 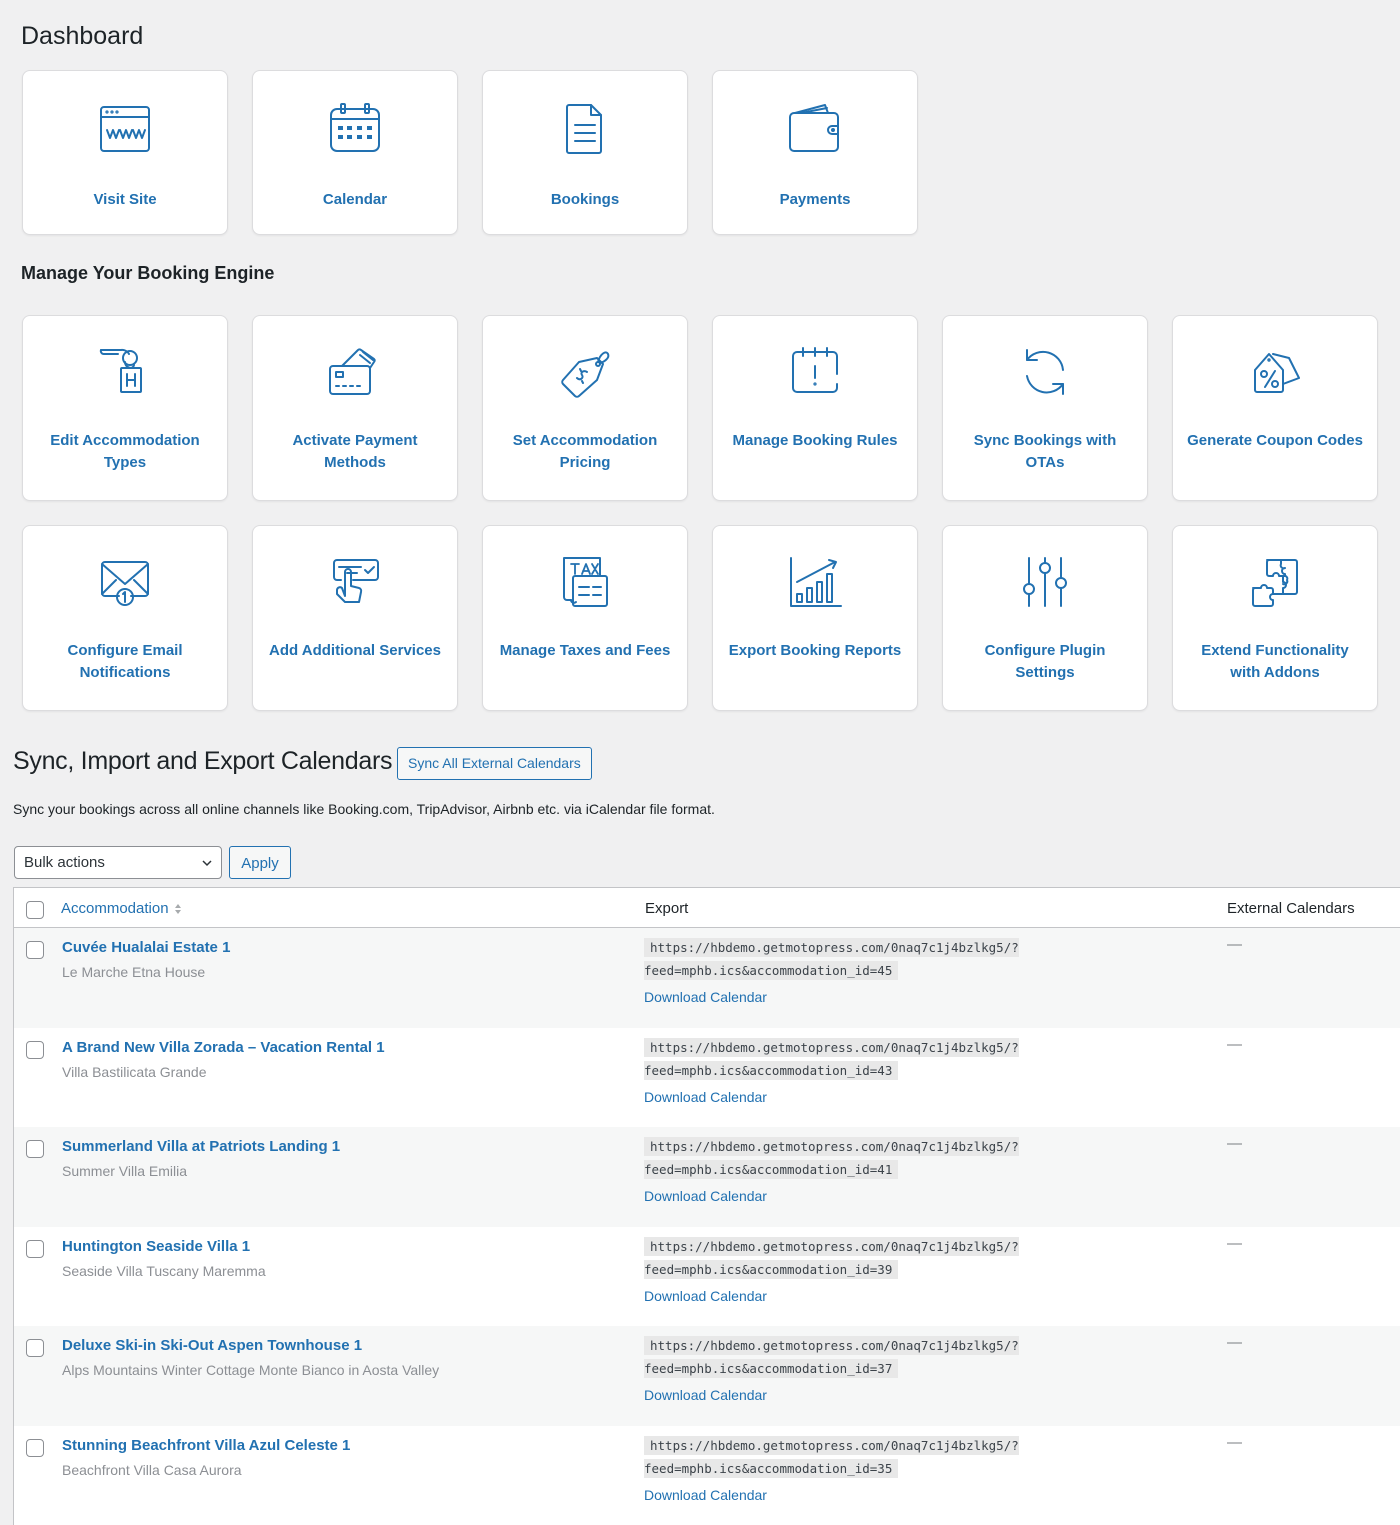 I want to click on configure-plugin-settings-label: Configure Plugin Settings, so click(x=1045, y=662).